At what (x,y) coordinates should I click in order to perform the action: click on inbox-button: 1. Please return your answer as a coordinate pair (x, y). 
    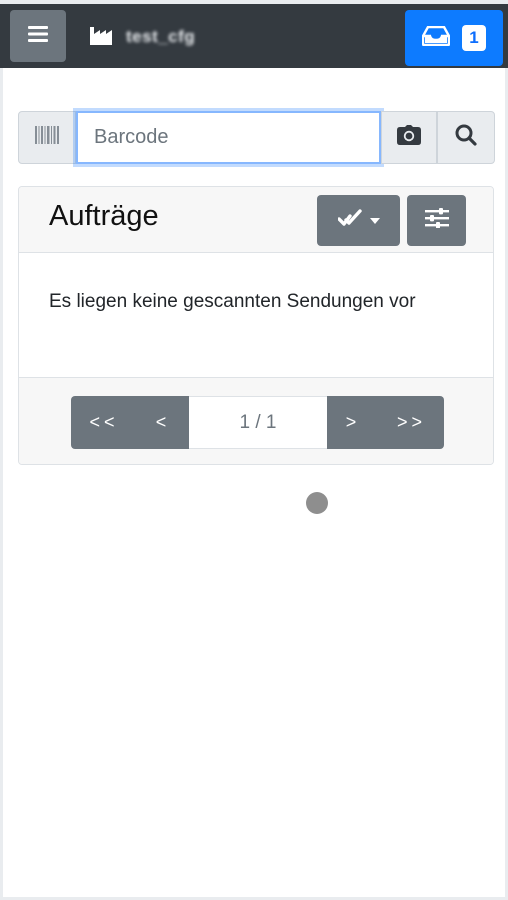
    Looking at the image, I should click on (454, 38).